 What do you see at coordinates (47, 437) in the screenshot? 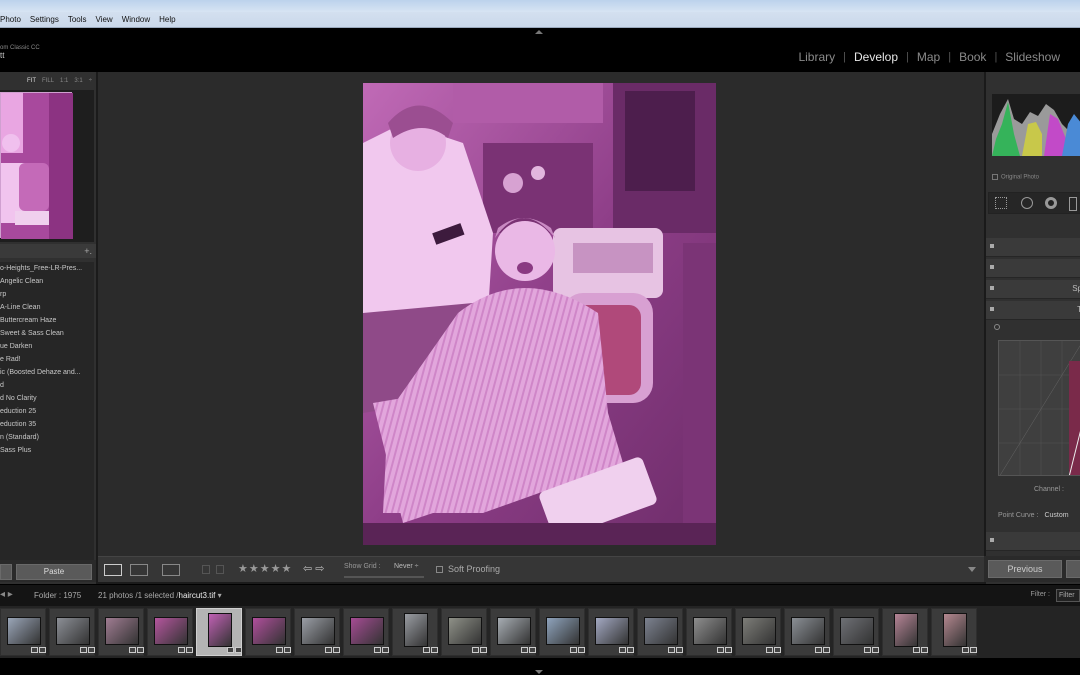
I see `preset-item: n (Standard)` at bounding box center [47, 437].